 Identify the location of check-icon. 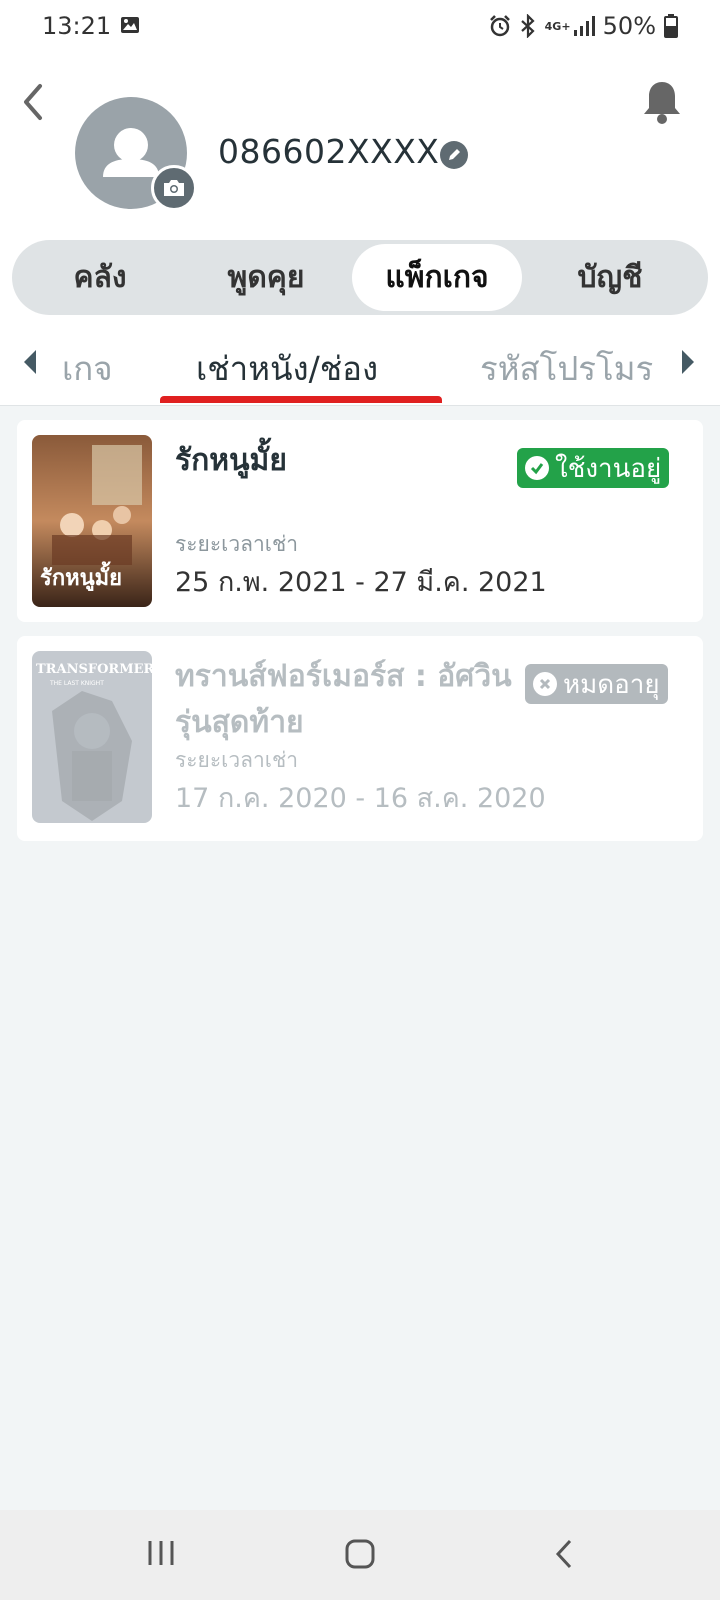
(537, 468).